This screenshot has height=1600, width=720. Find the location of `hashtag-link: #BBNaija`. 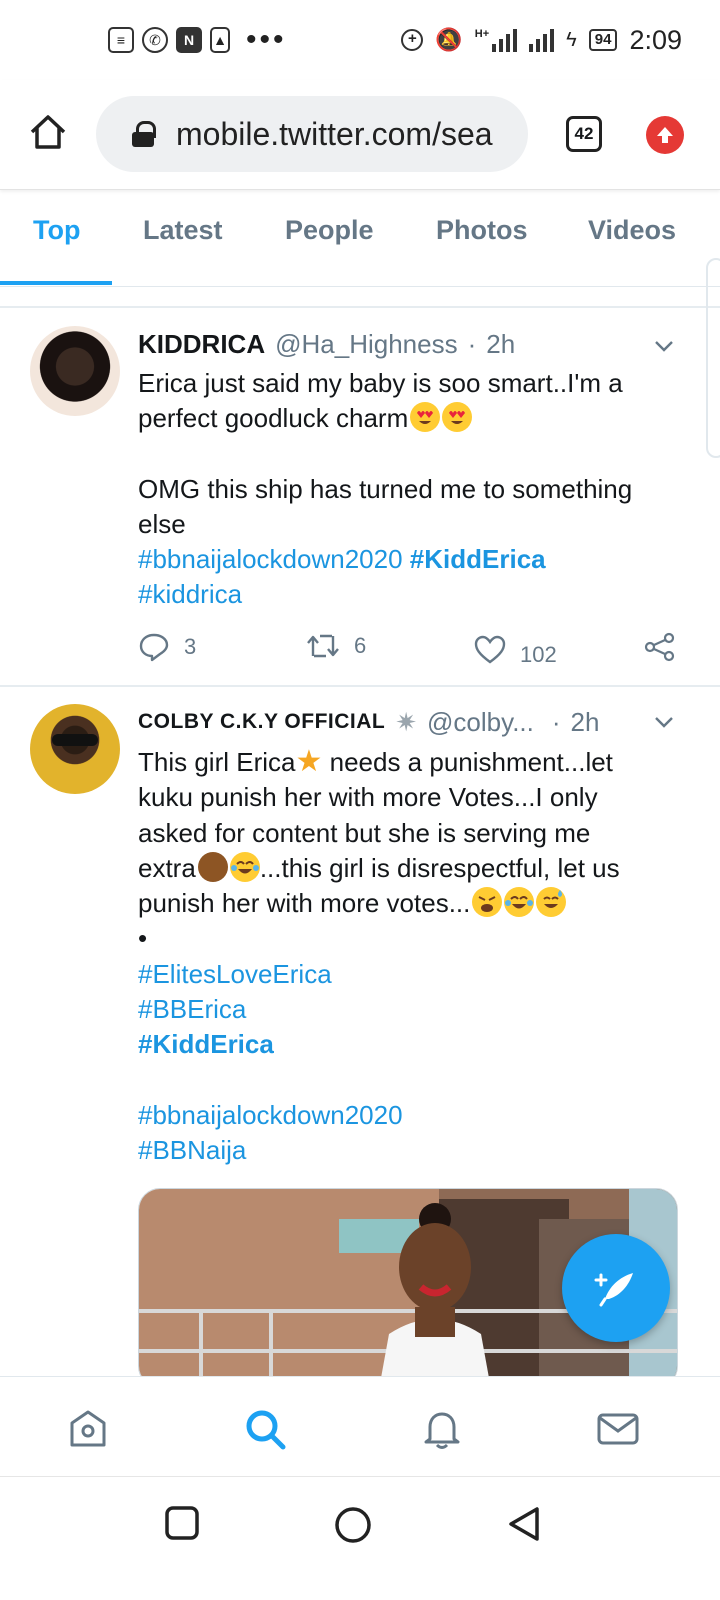

hashtag-link: #BBNaija is located at coordinates (192, 1150).